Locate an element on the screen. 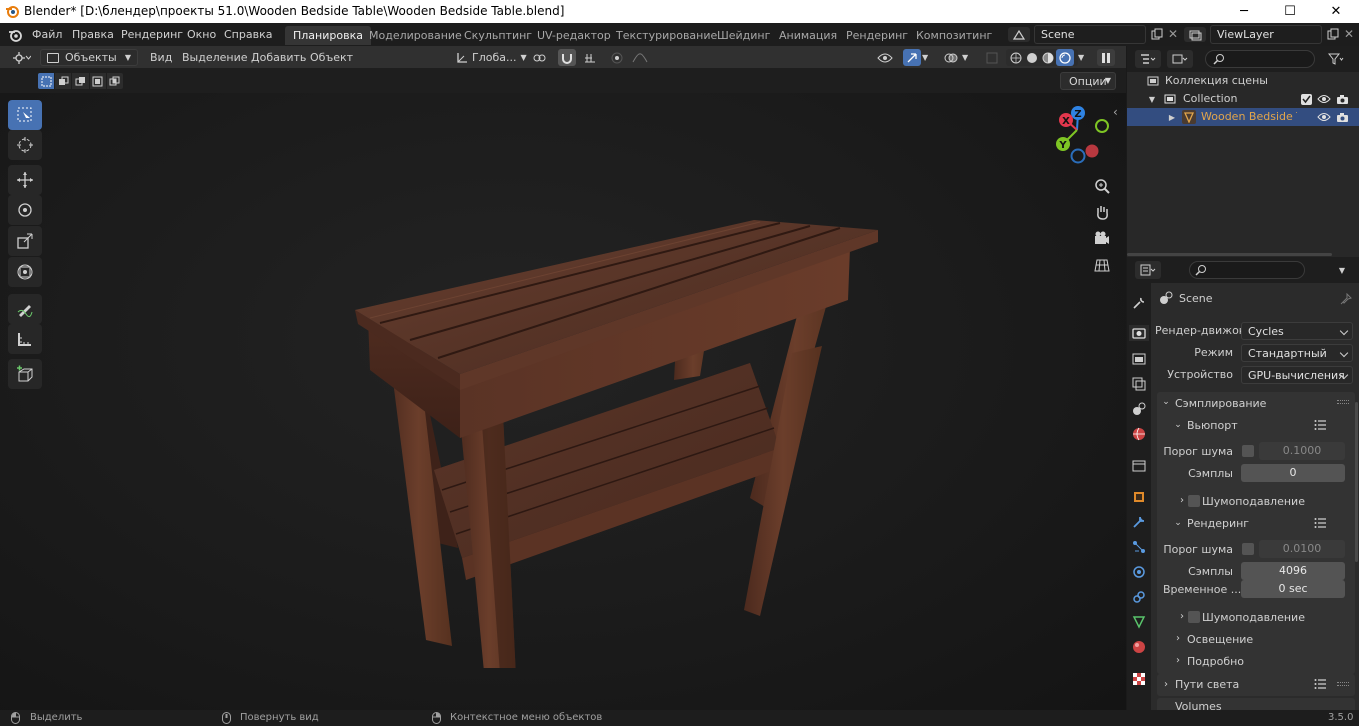 The width and height of the screenshot is (1359, 726). outliner-row-object: ▶ Wooden Bedside Tab is located at coordinates (1243, 117).